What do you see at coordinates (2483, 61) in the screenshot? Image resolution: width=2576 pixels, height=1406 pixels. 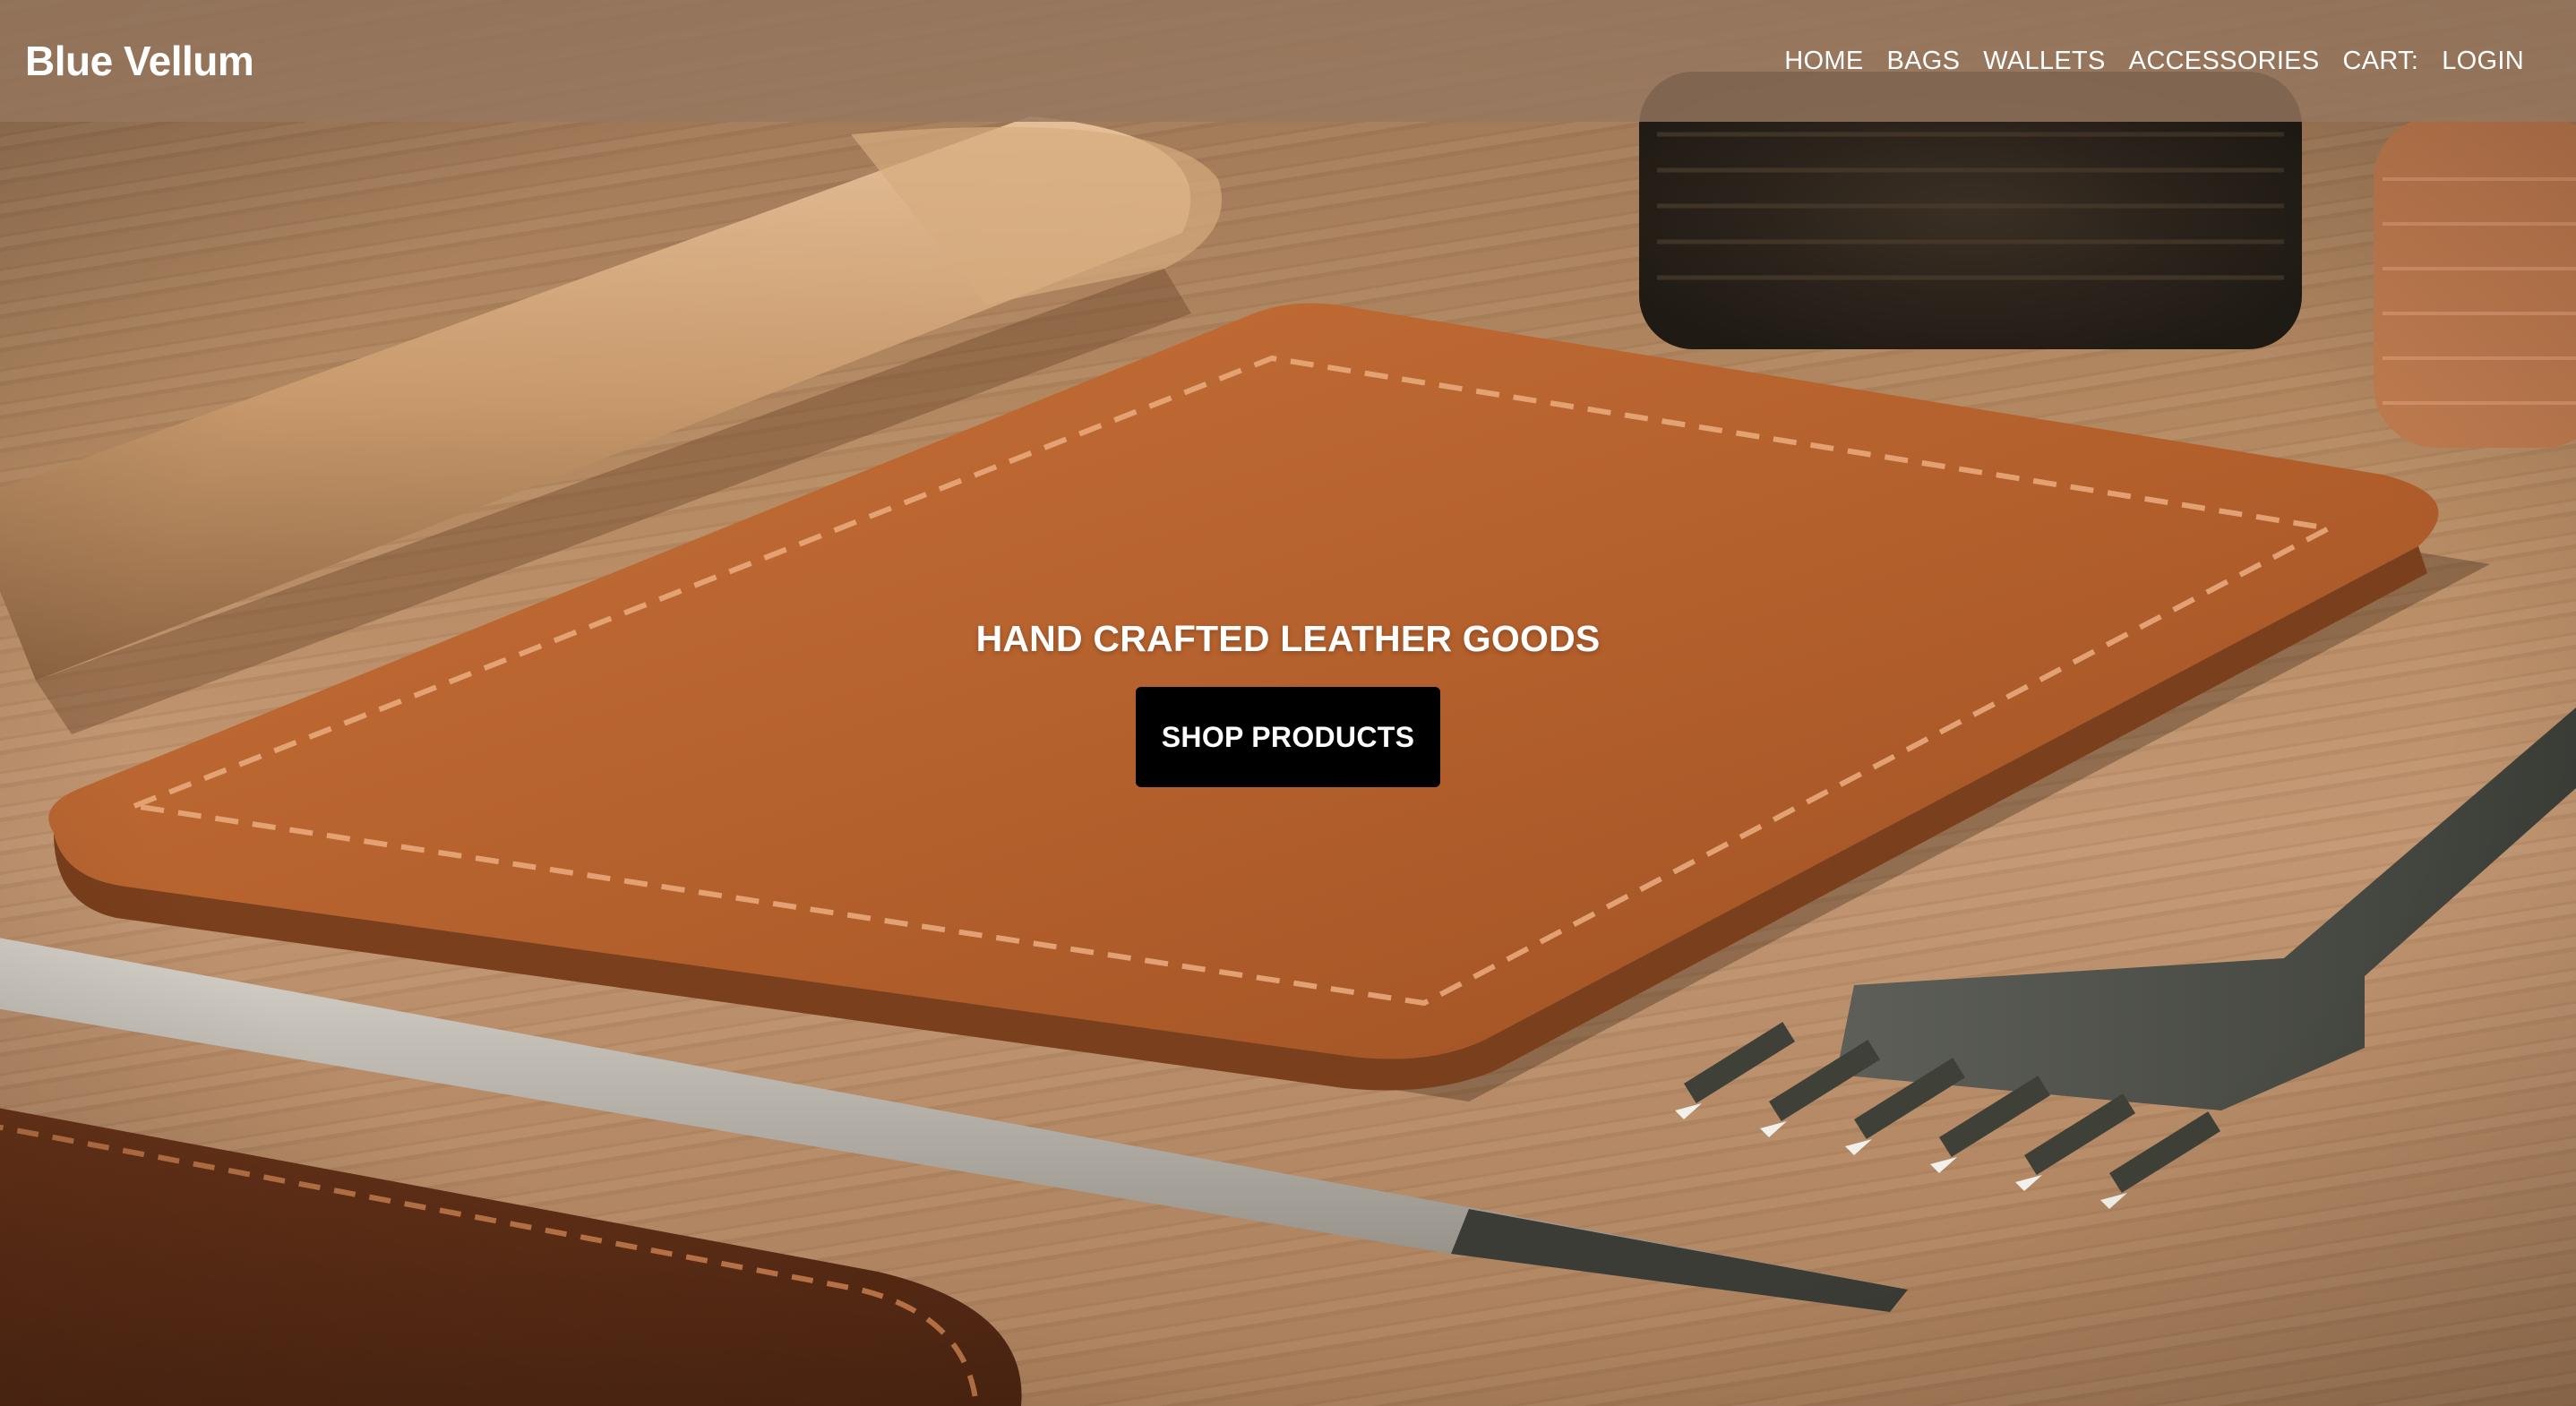 I see `nav-login-link: LOGIN` at bounding box center [2483, 61].